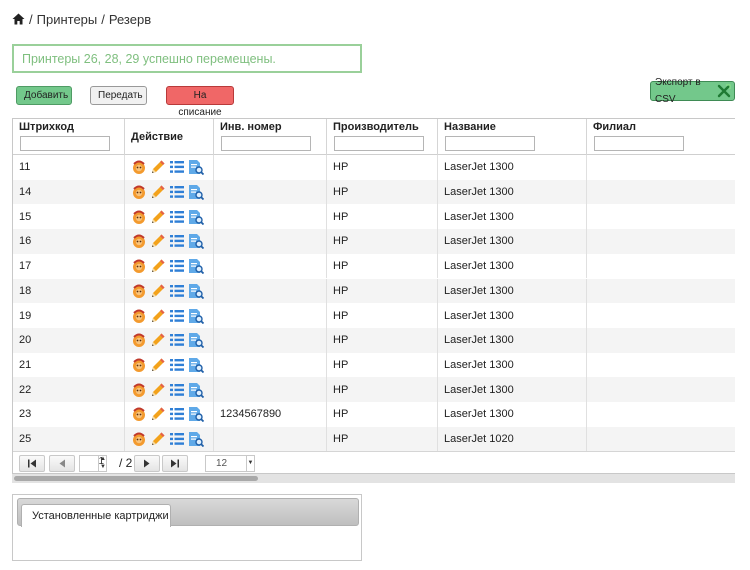 This screenshot has height=570, width=750. What do you see at coordinates (175, 463) in the screenshot?
I see `last-page-button` at bounding box center [175, 463].